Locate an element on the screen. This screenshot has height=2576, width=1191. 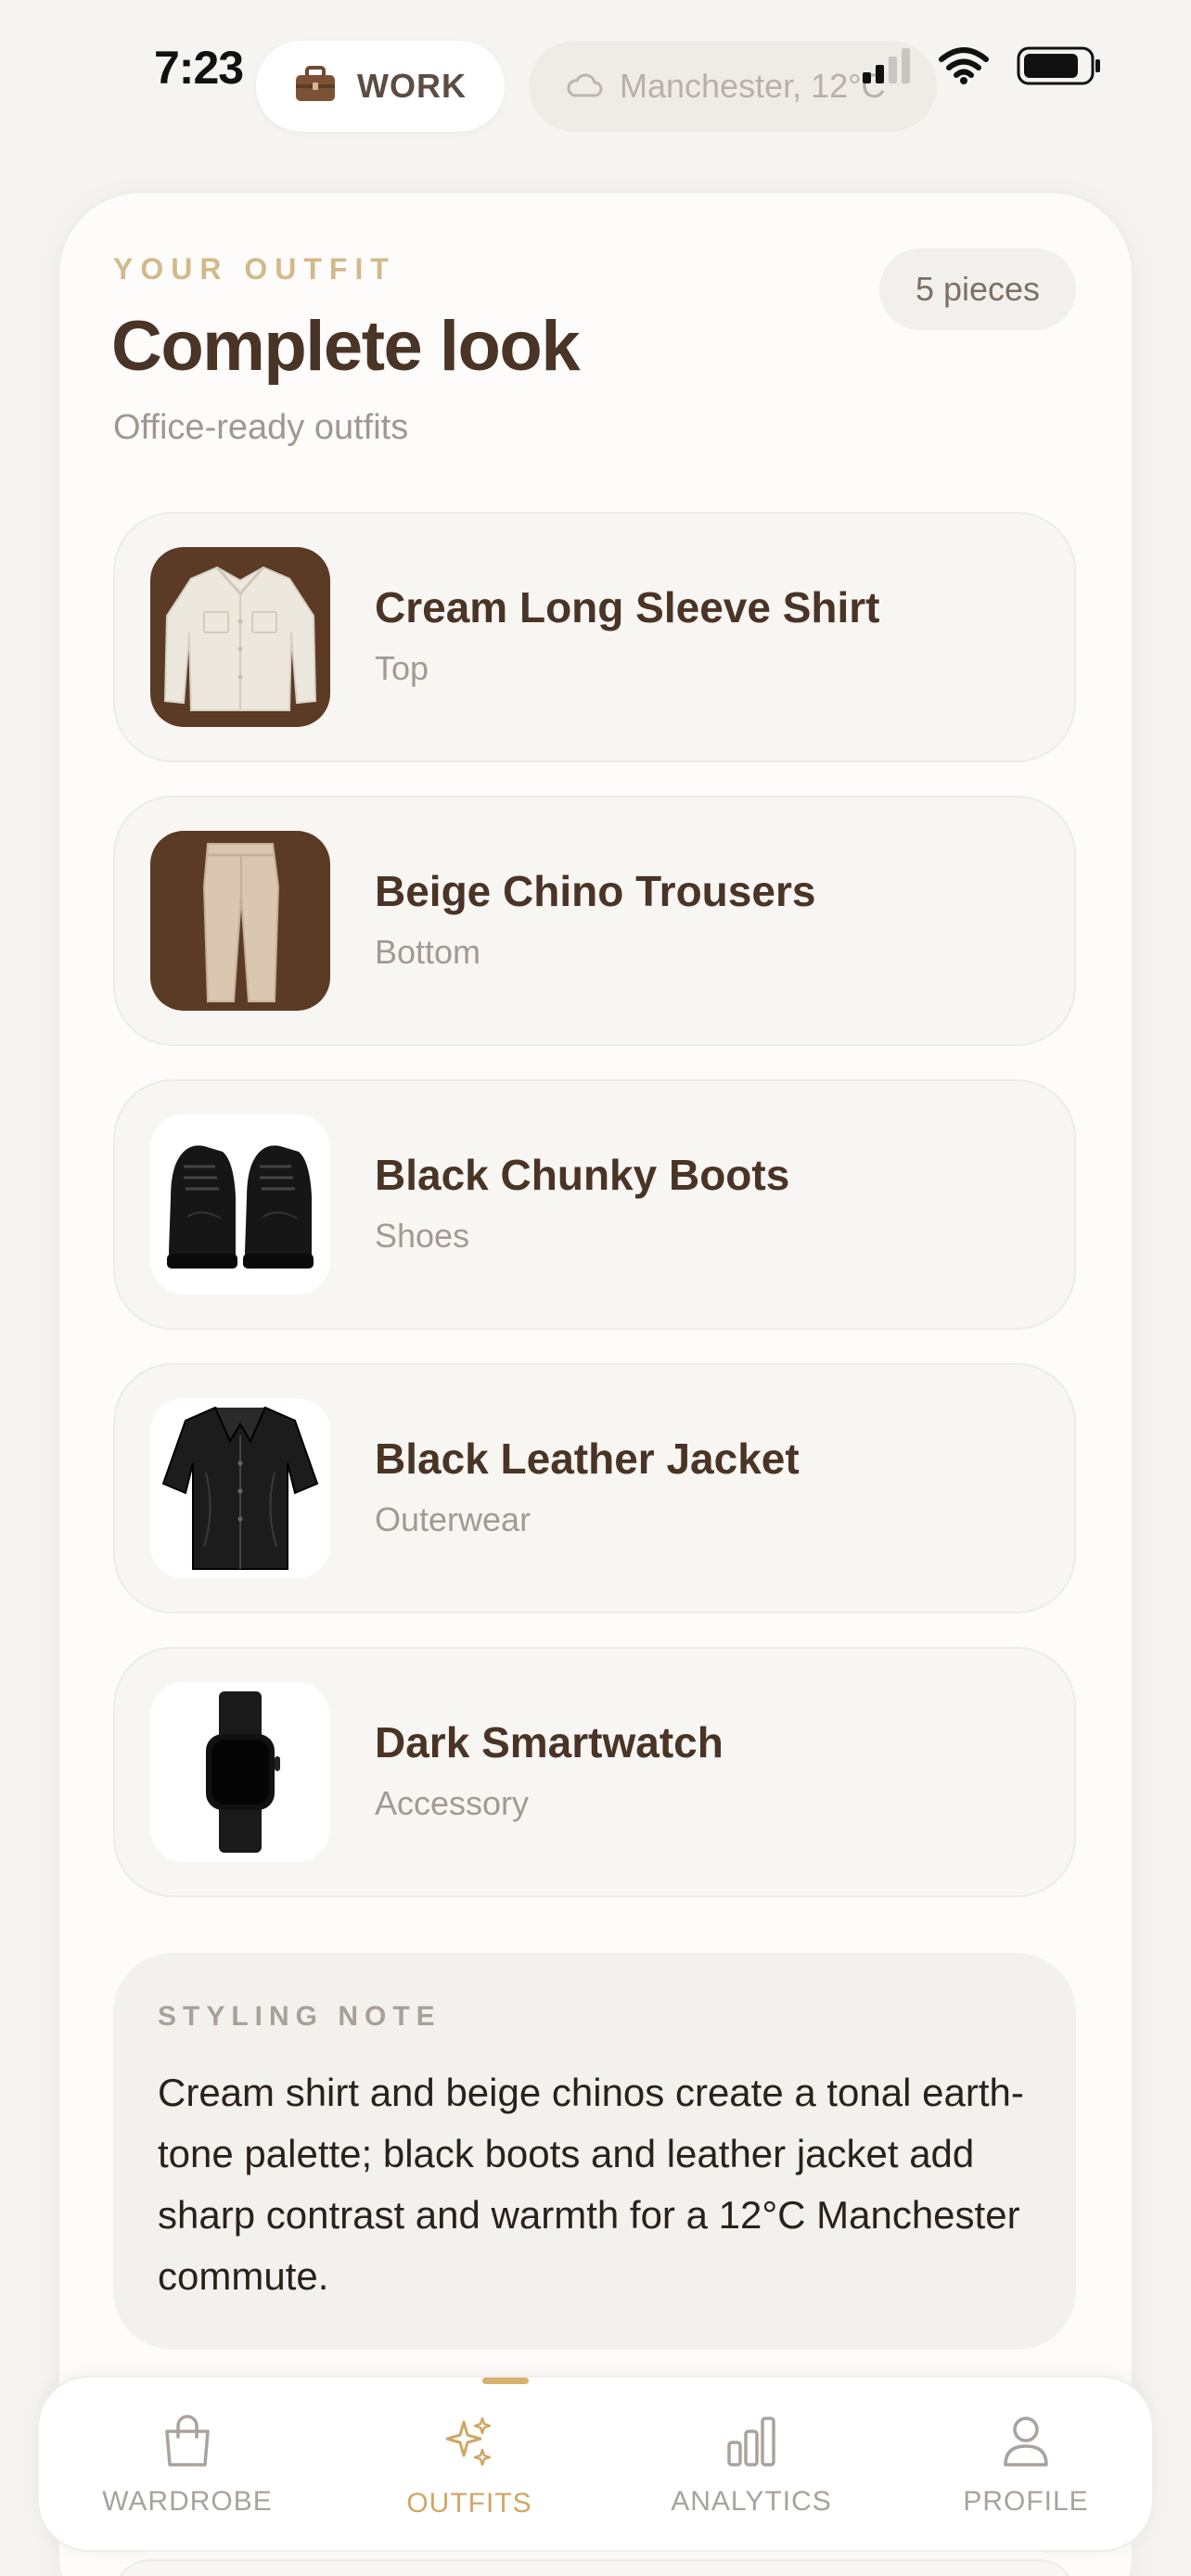
active-tab-indicator is located at coordinates (505, 2381).